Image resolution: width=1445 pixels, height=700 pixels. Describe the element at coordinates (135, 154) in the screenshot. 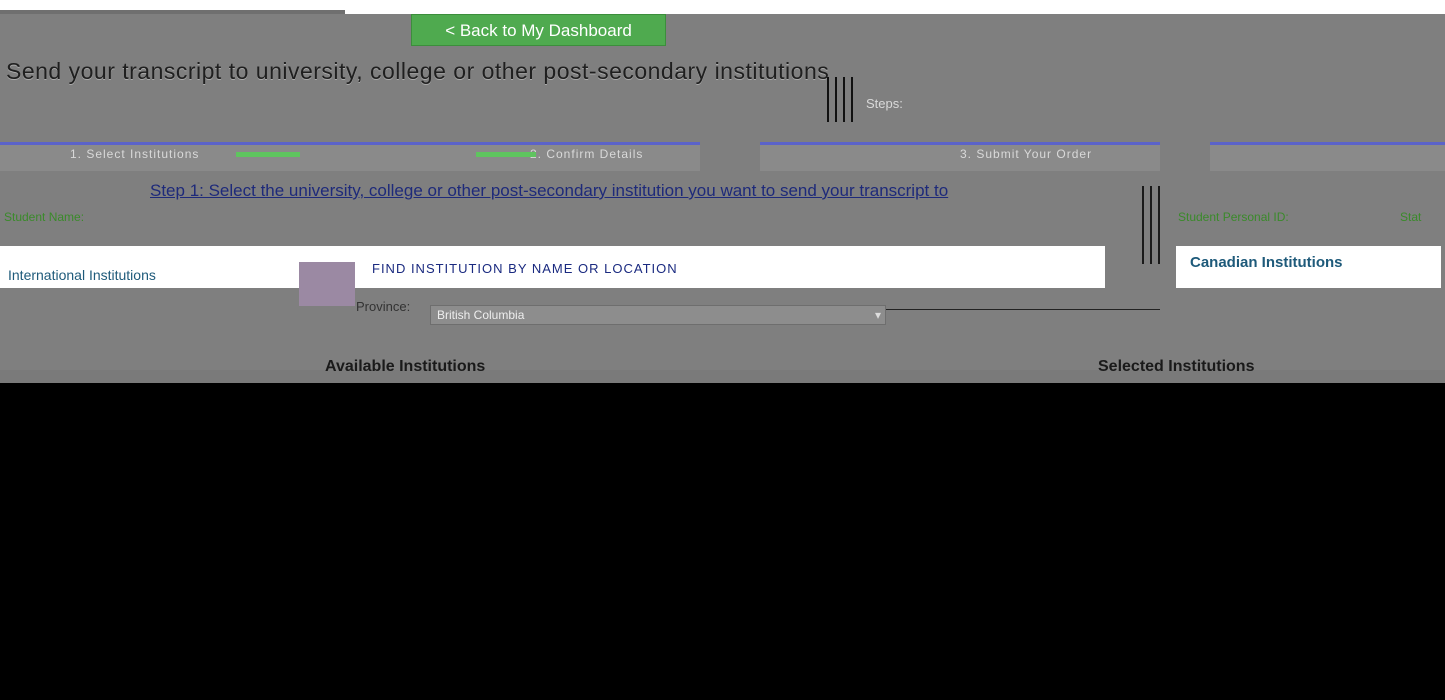

I see `step-1-label: 1. Select Institutions` at that location.